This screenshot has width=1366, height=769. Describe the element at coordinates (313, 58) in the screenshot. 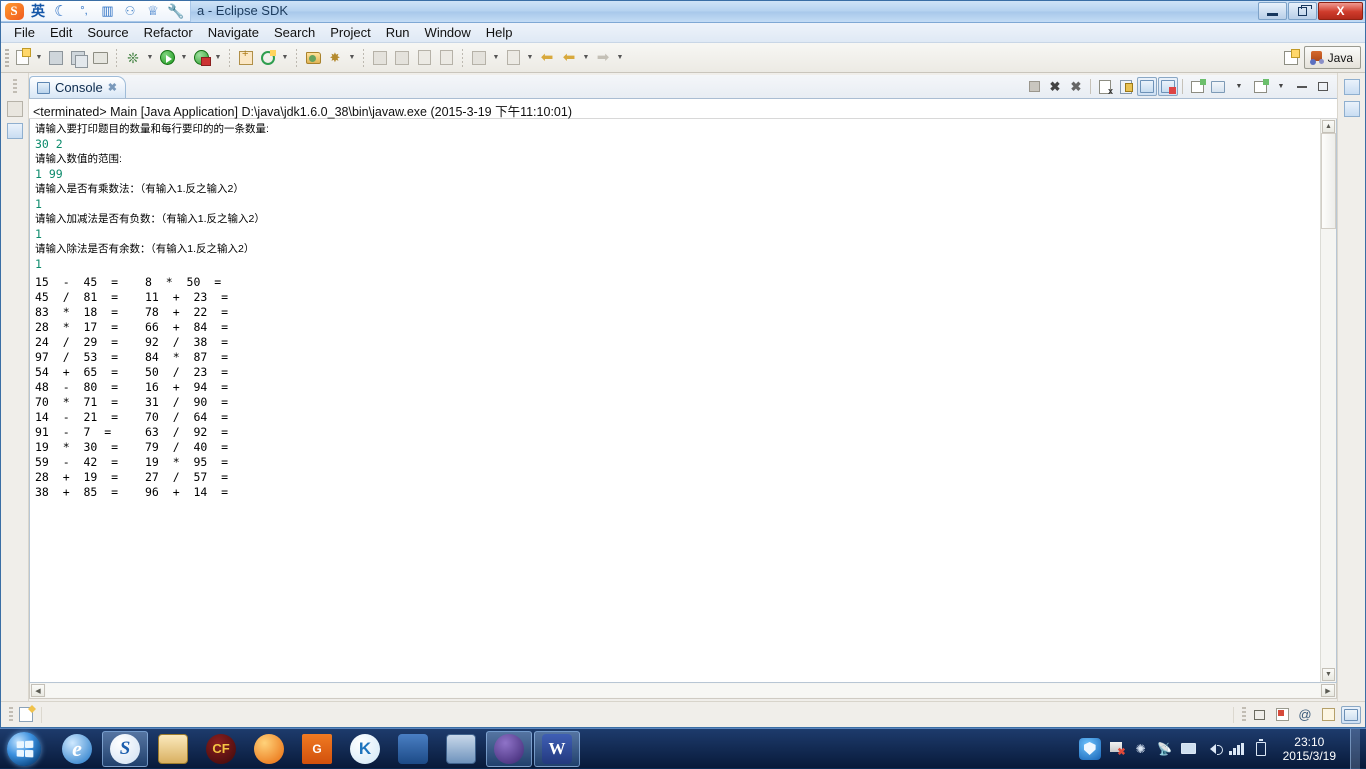

I see `open-type-button` at that location.